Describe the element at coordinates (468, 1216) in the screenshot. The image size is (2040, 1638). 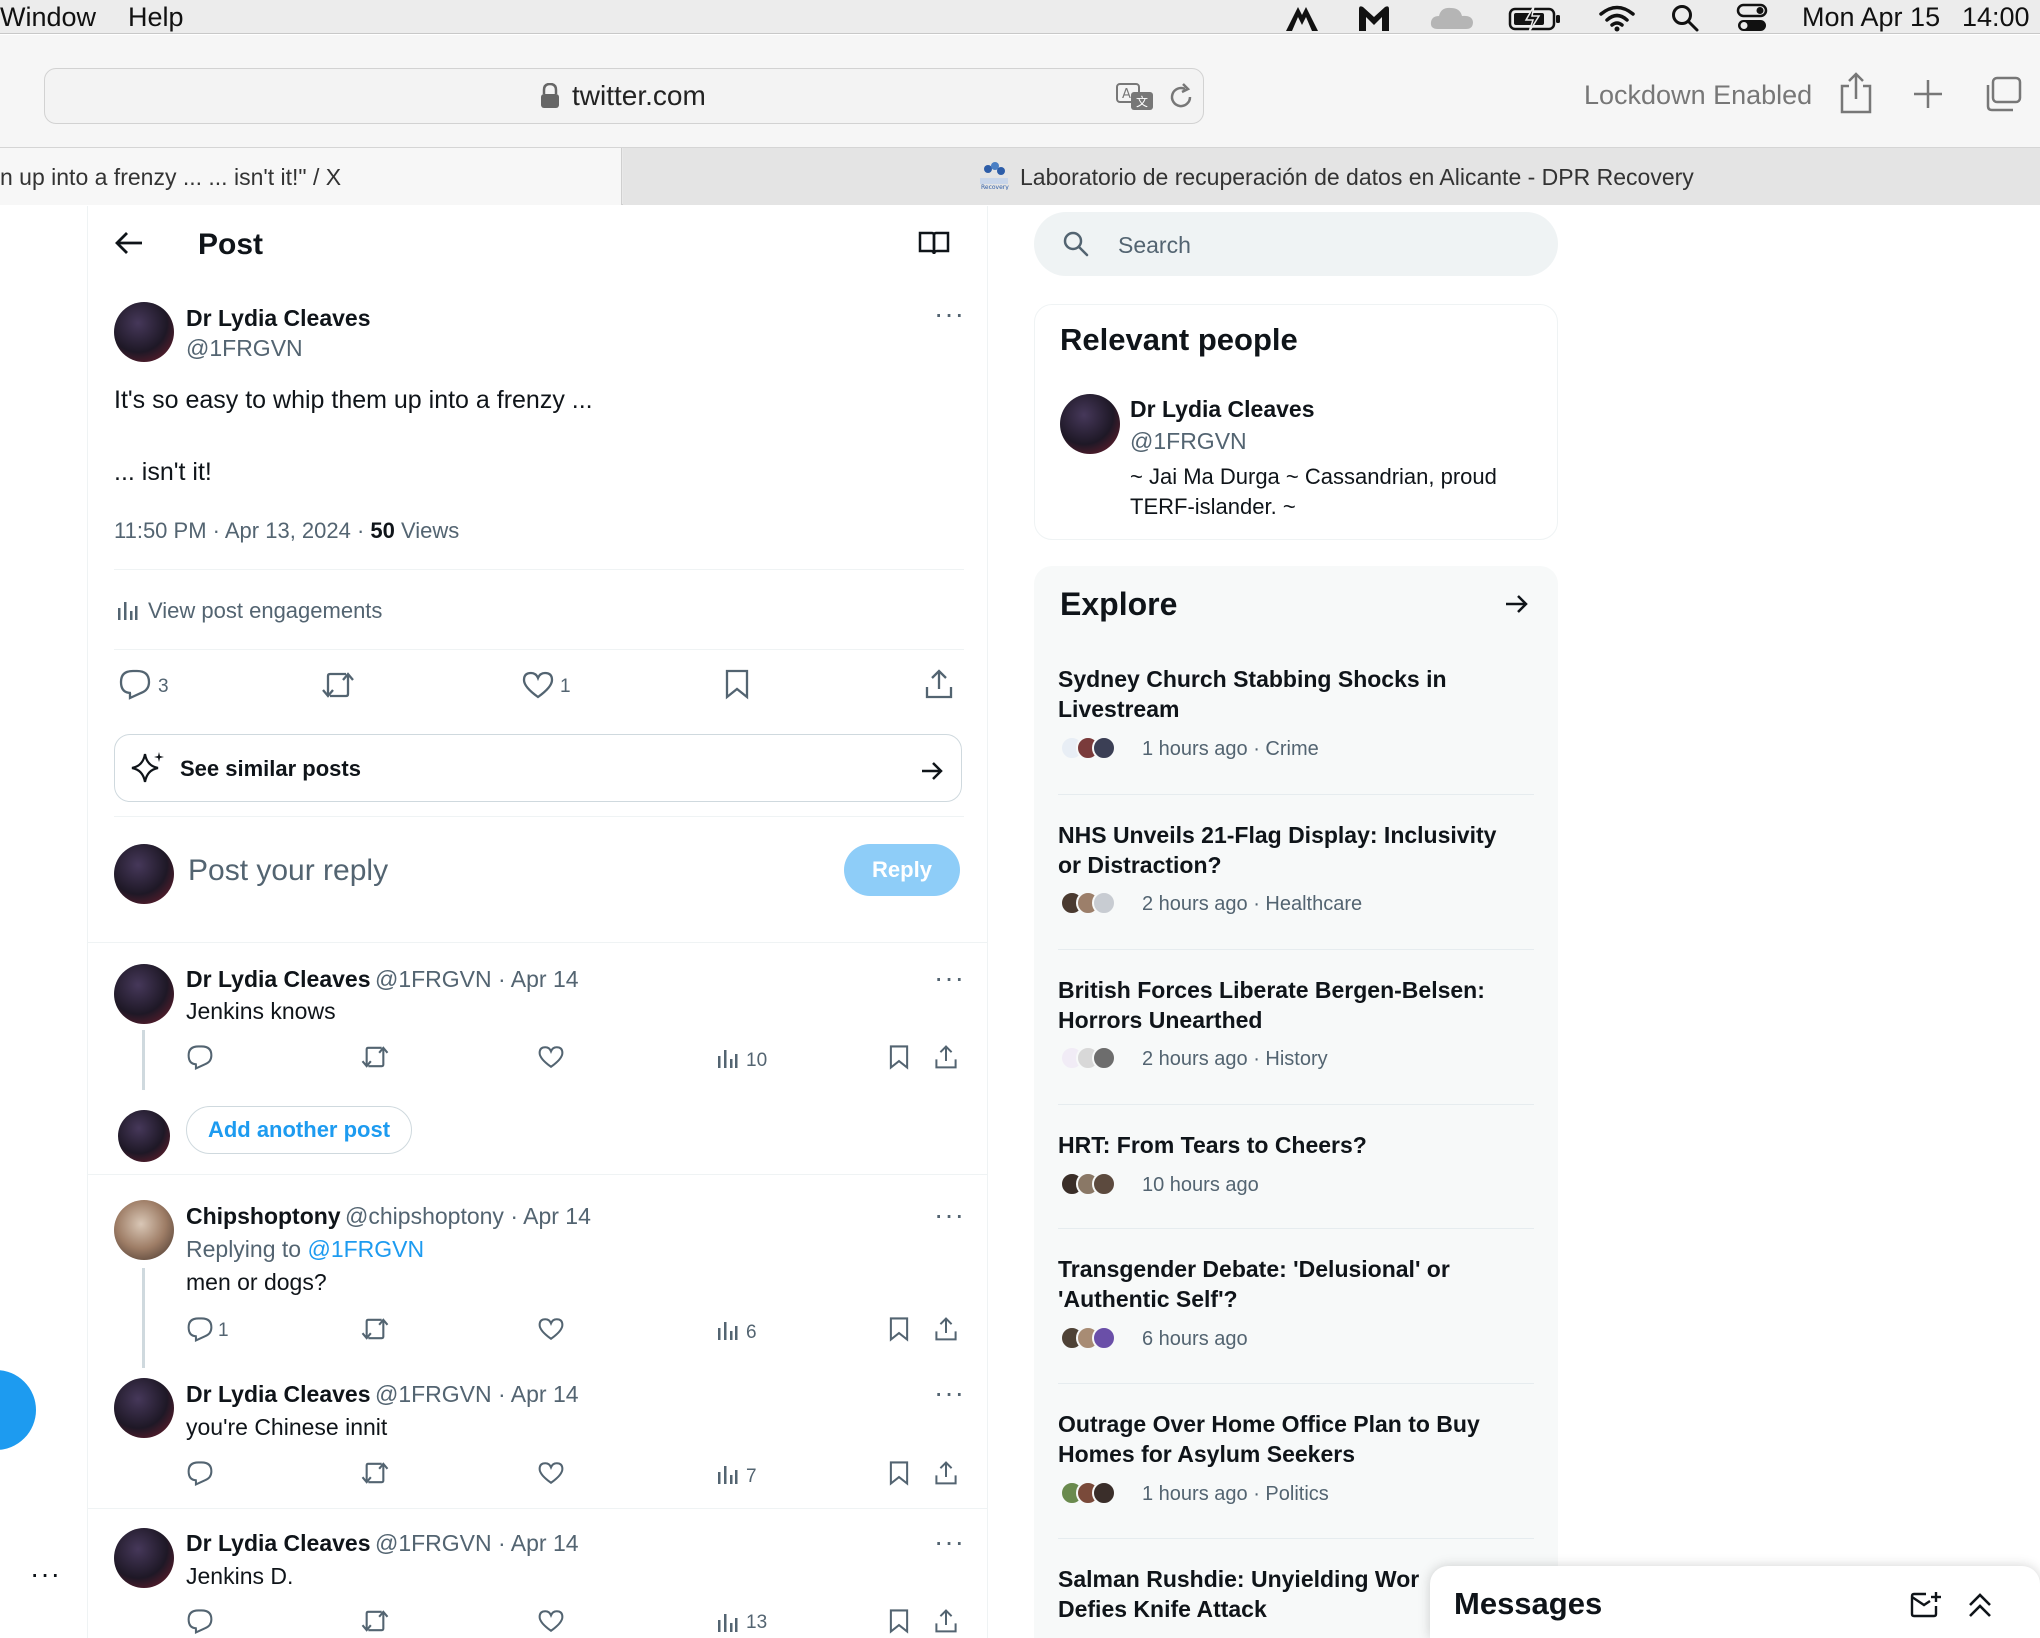
I see `reply-handle: @chipshoptony · Apr 14` at that location.